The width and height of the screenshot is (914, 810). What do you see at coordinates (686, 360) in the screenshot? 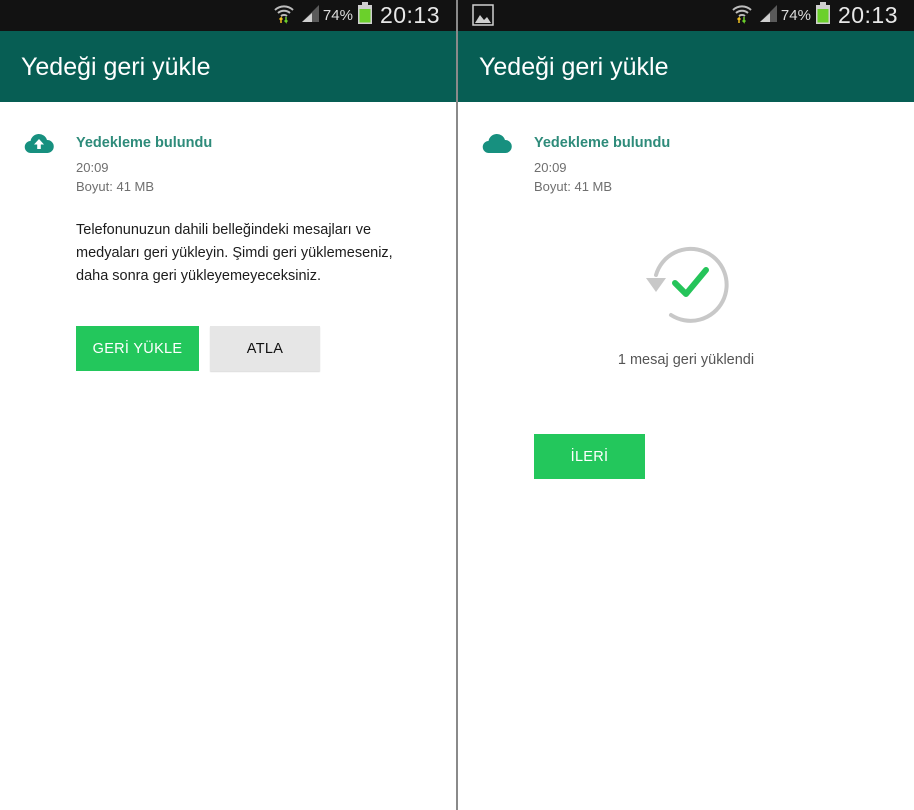
I see `restore-result-text: 1 mesaj geri yüklendi` at bounding box center [686, 360].